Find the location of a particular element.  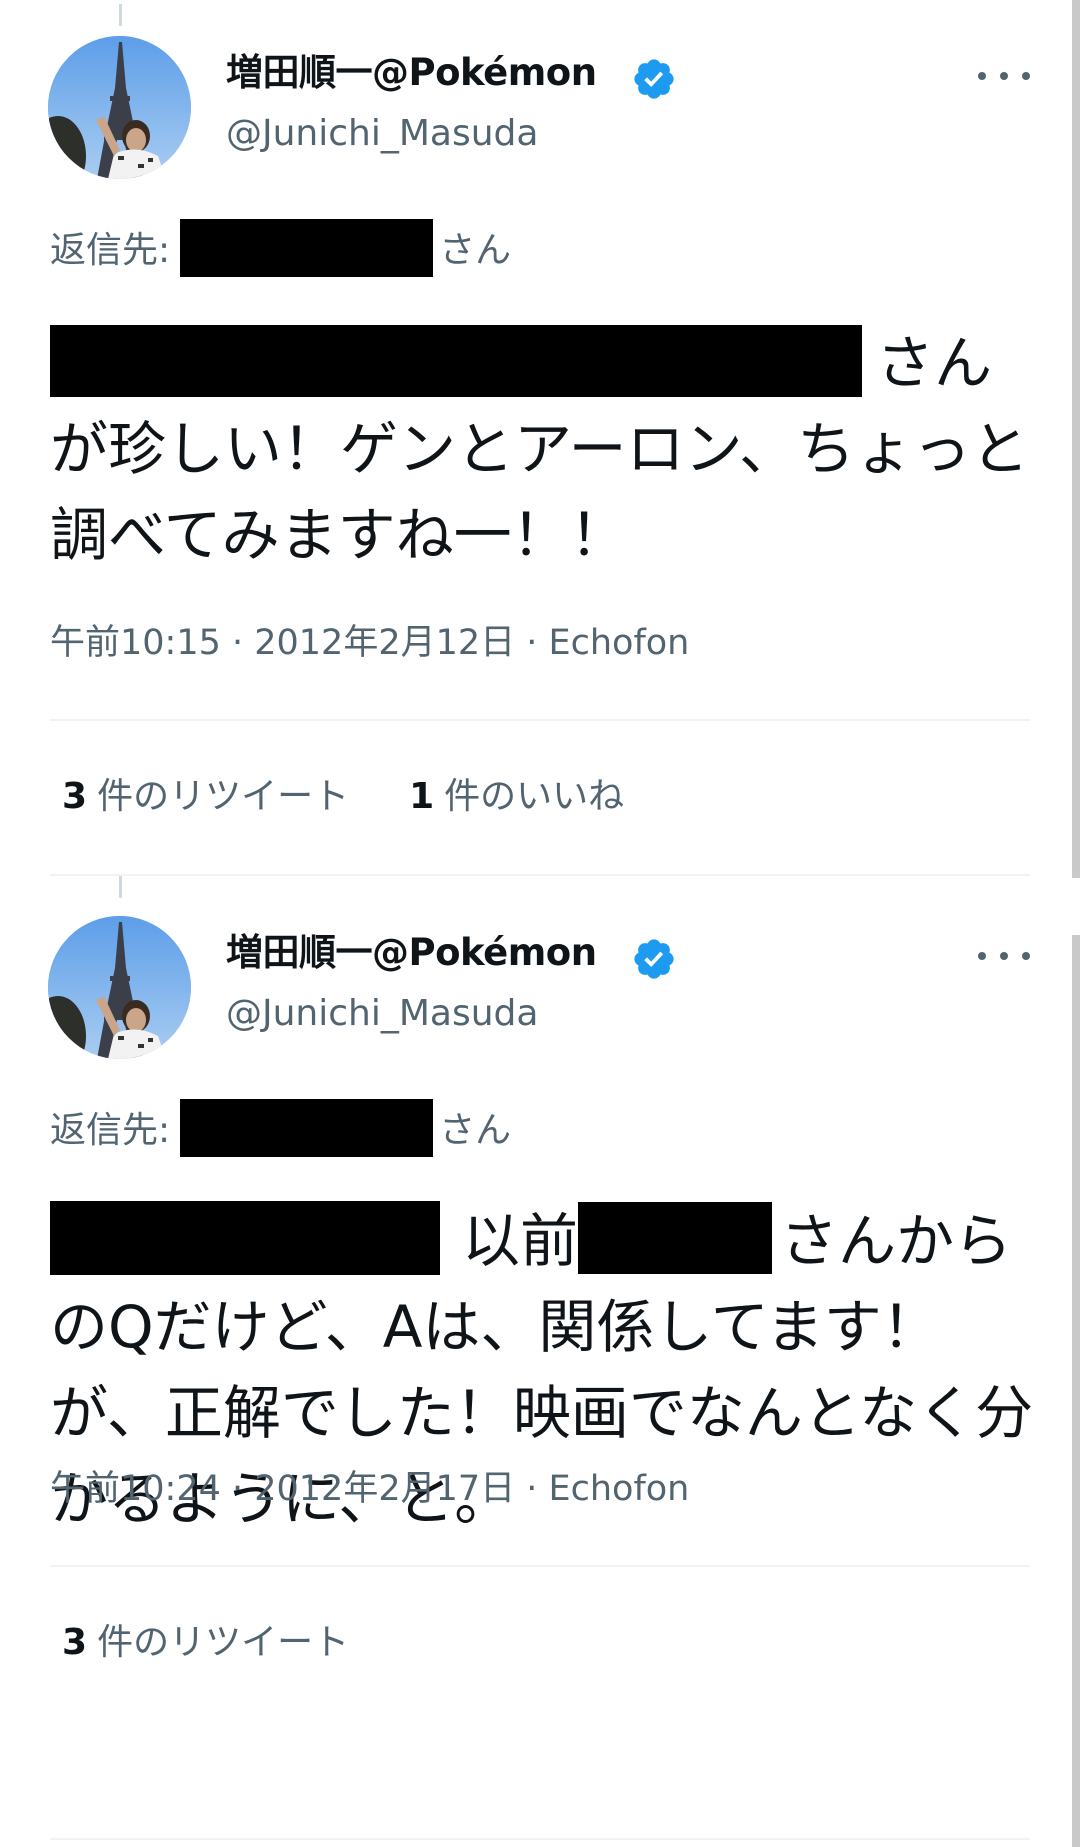

like-count-value: 1 is located at coordinates (422, 796).